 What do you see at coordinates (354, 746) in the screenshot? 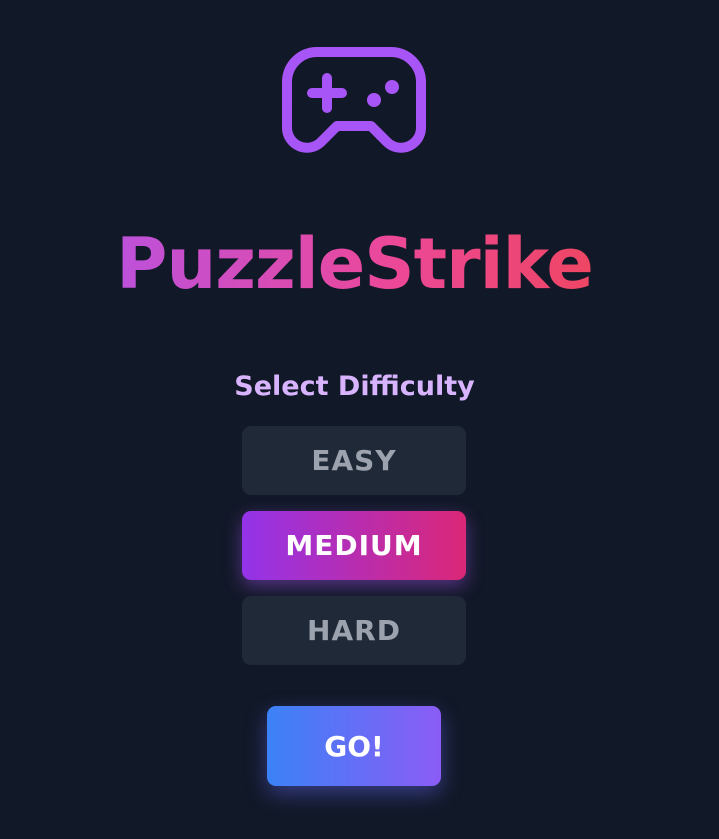
I see `go-button: GO!` at bounding box center [354, 746].